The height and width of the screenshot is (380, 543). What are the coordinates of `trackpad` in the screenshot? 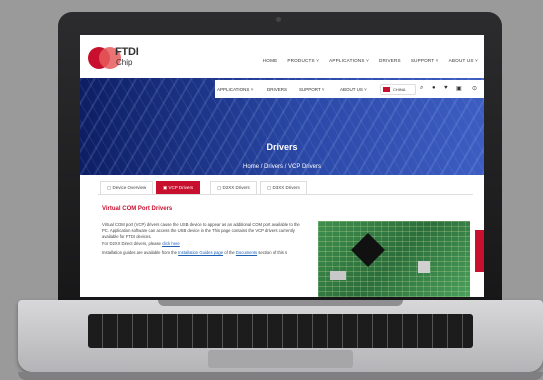 It's located at (280, 359).